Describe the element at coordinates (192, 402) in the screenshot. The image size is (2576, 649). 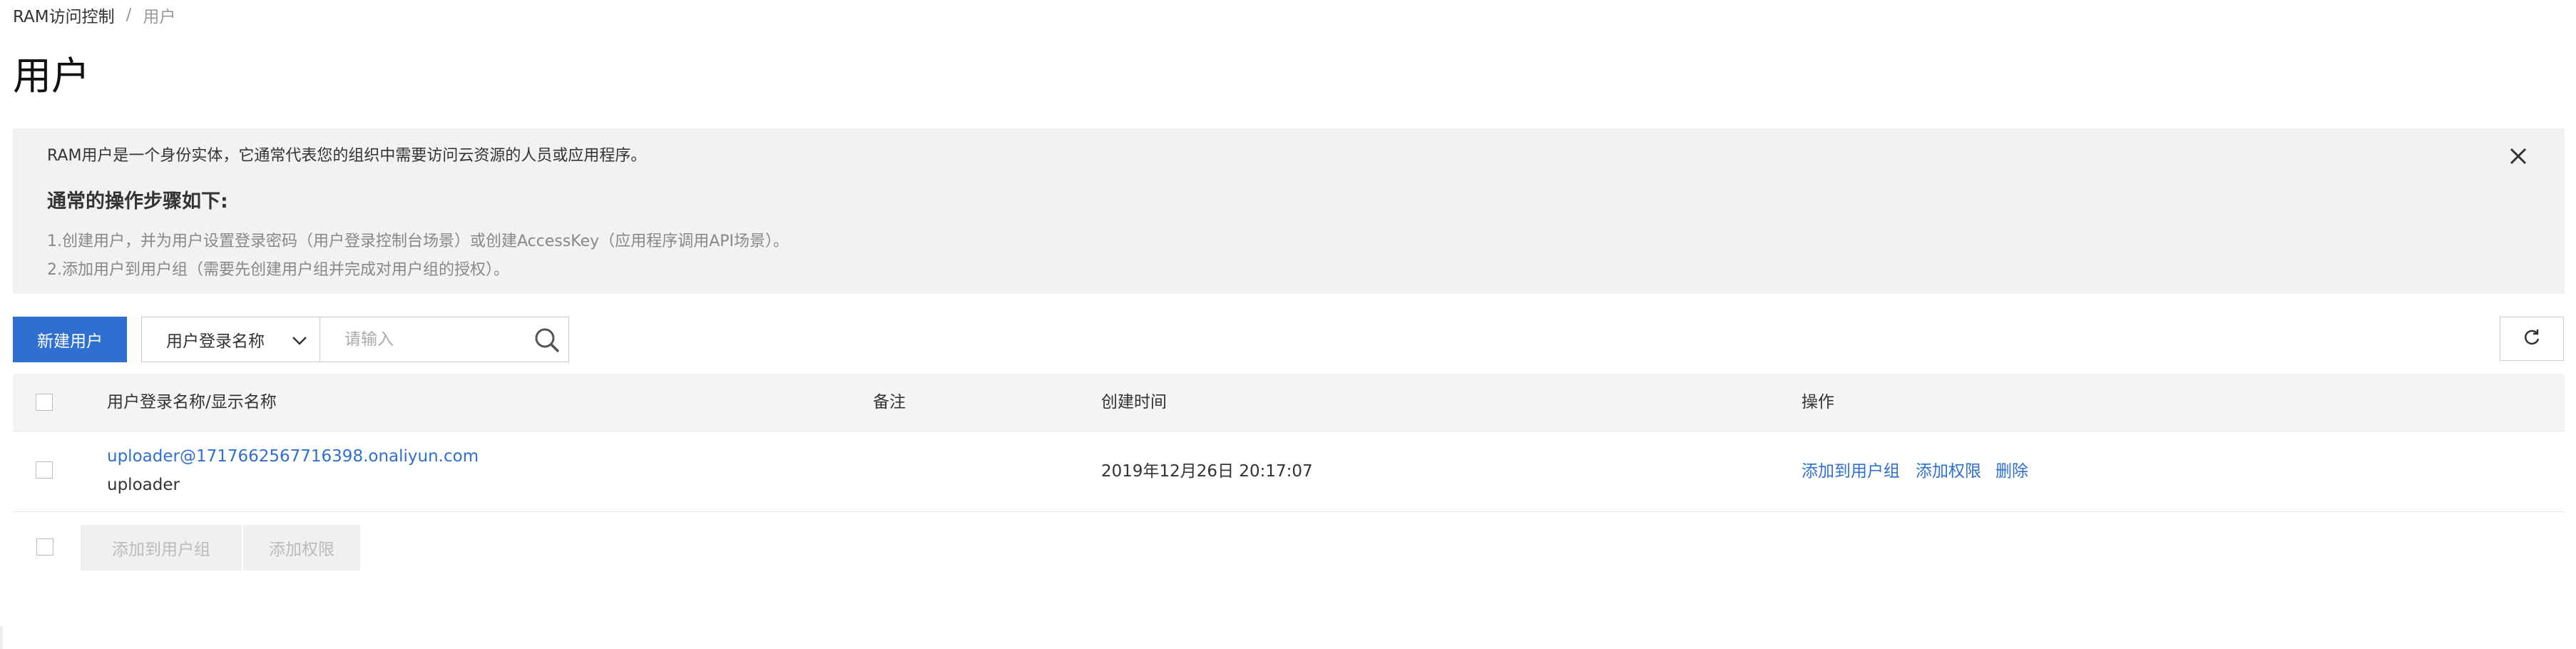
I see `column-header-login-name: 用户登录名称/显示名称` at that location.